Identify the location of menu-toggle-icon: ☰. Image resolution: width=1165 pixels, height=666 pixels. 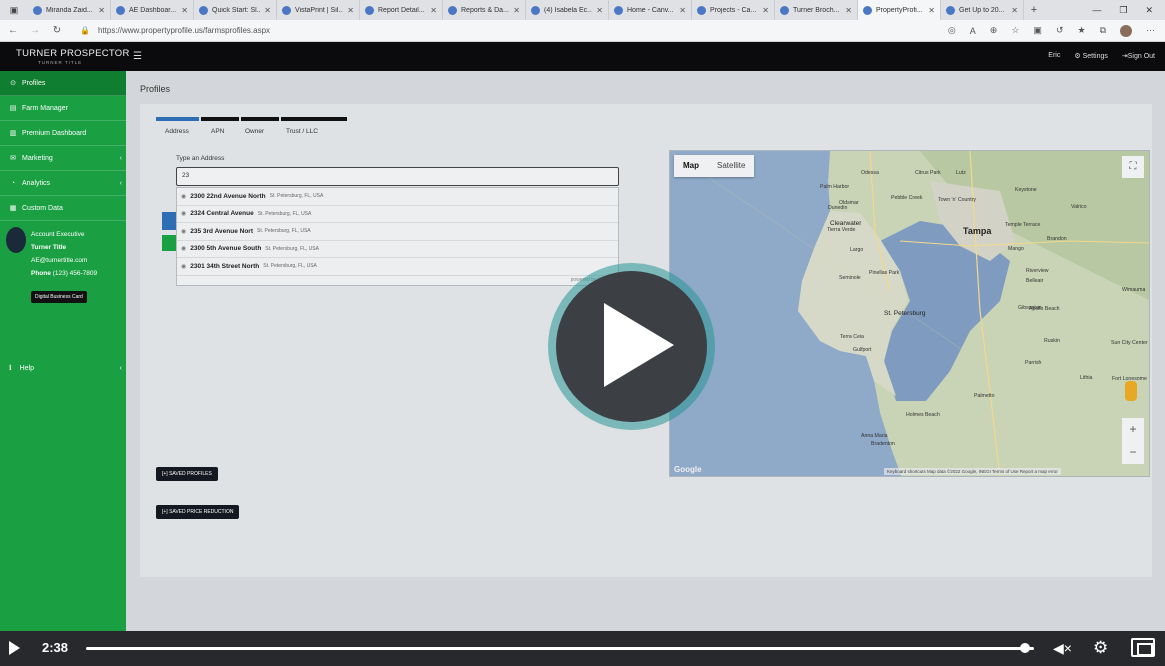
(137, 56).